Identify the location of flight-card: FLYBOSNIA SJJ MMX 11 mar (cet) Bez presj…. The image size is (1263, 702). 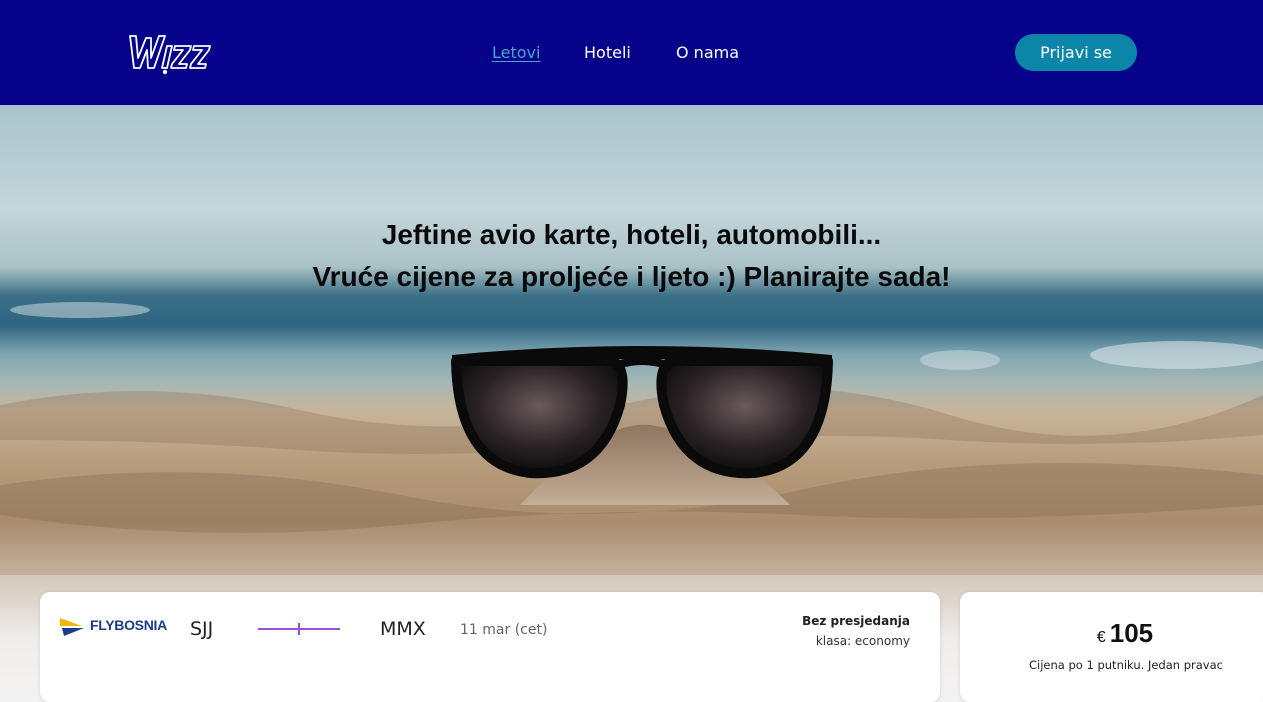
(490, 647).